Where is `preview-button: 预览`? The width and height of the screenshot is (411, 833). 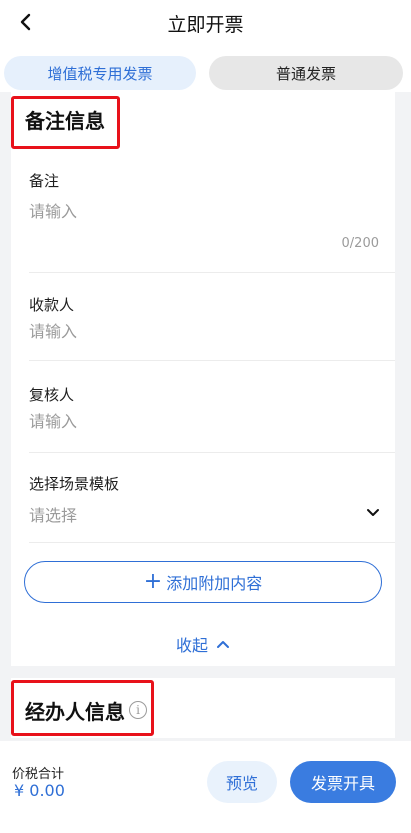 preview-button: 预览 is located at coordinates (242, 782).